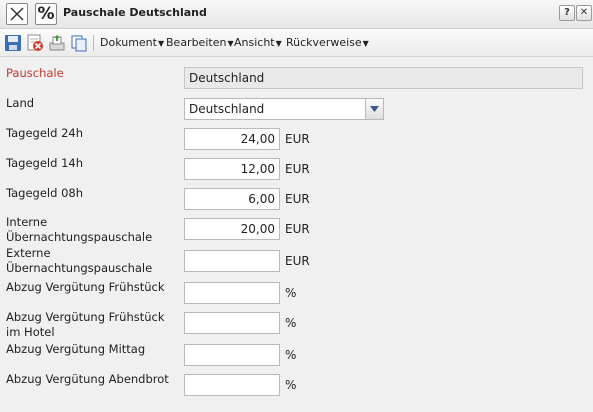 This screenshot has width=593, height=412. I want to click on menu-rueckverweise: Rückverweise▼, so click(327, 42).